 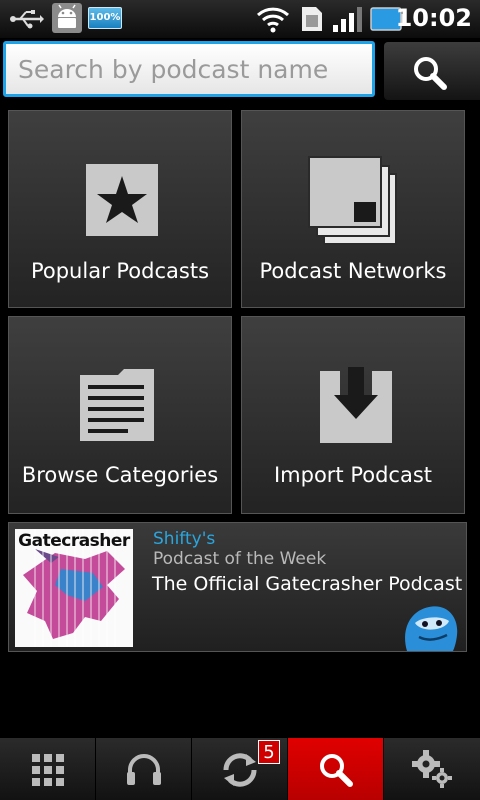 What do you see at coordinates (240, 19) in the screenshot?
I see `status-bar: 100% 10:02` at bounding box center [240, 19].